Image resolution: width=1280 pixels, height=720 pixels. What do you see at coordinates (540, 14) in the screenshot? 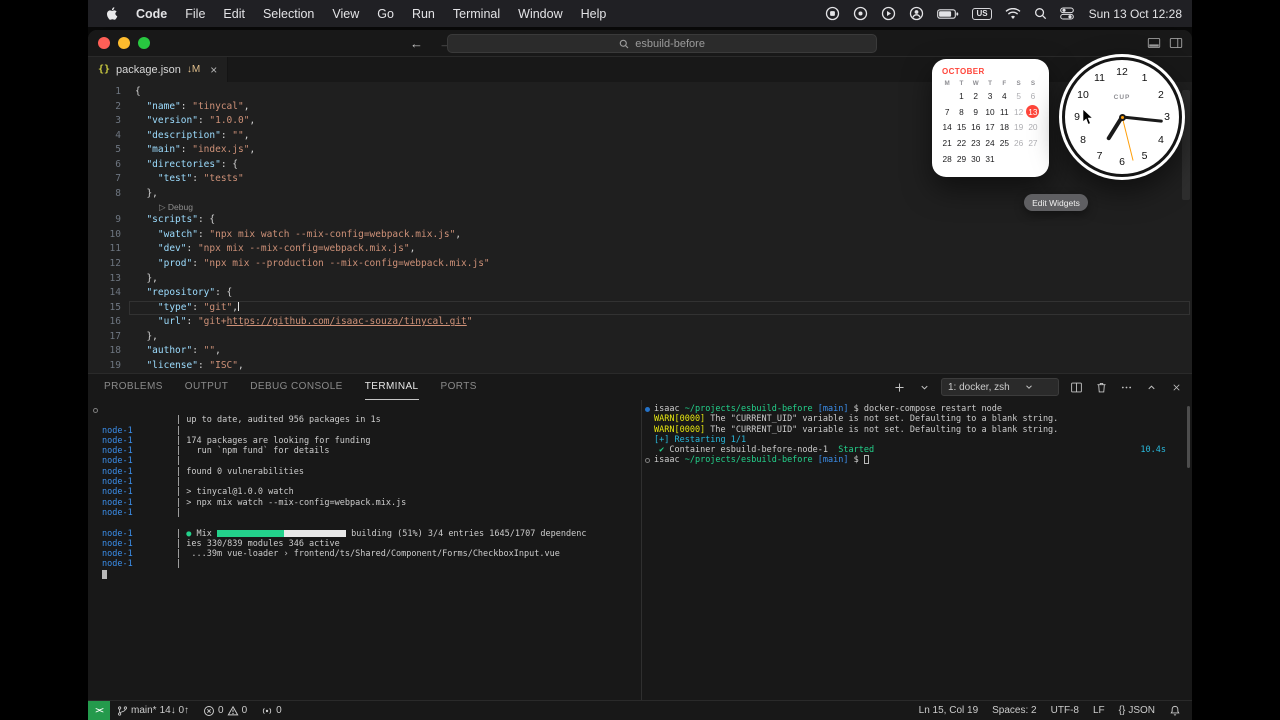
I see `menu-window: Window` at bounding box center [540, 14].